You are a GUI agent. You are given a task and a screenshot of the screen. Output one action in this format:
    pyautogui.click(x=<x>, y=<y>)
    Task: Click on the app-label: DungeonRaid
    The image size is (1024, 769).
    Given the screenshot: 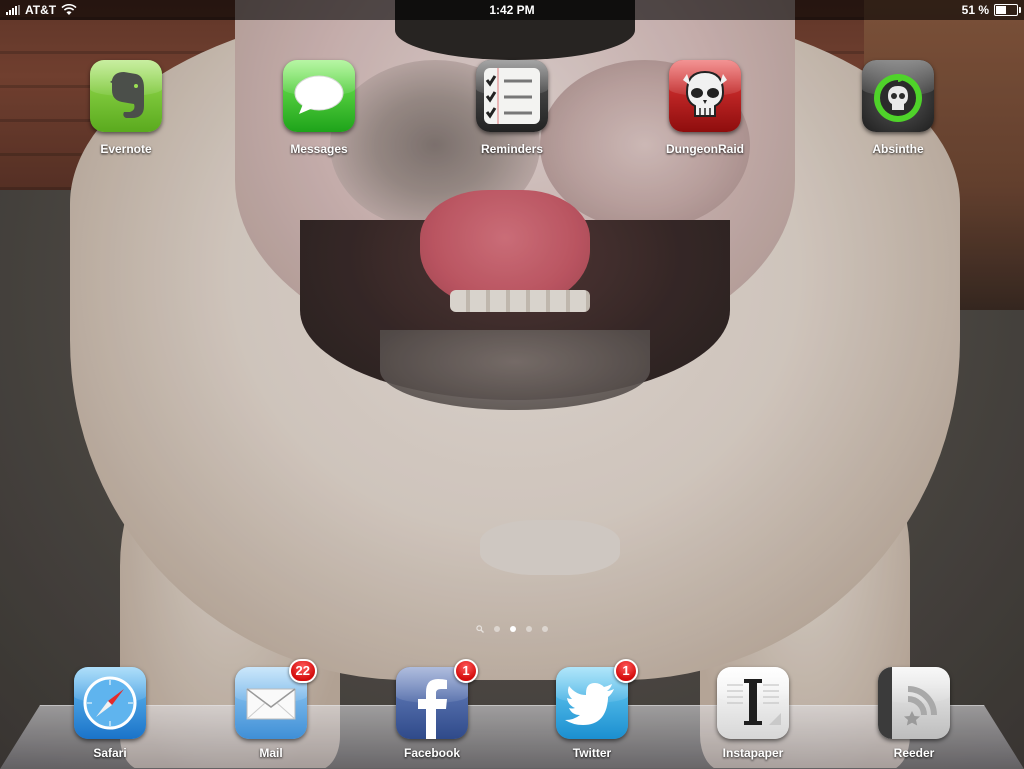 What is the action you would take?
    pyautogui.click(x=705, y=149)
    